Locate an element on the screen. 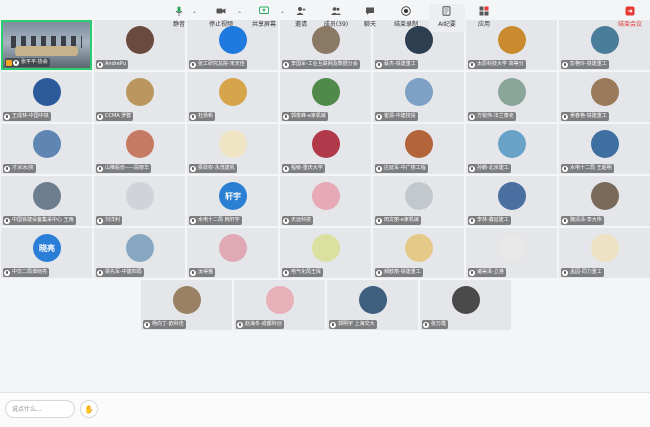  participant-name-label: 崔源-中建技投 is located at coordinates (396, 116).